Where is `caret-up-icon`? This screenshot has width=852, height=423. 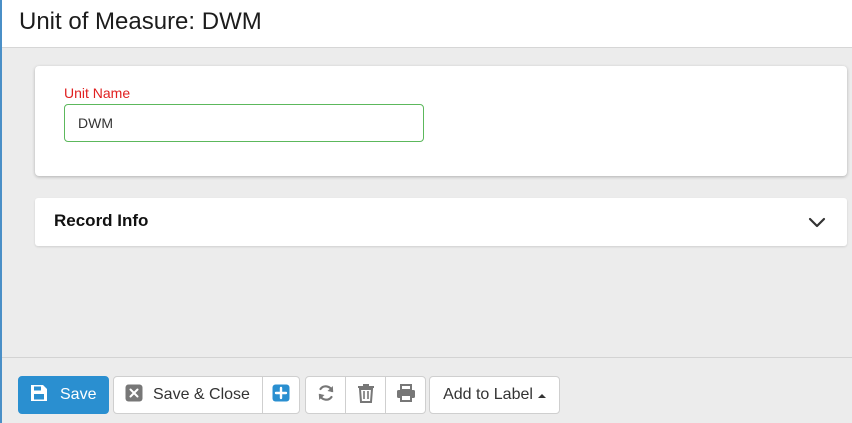 caret-up-icon is located at coordinates (541, 396).